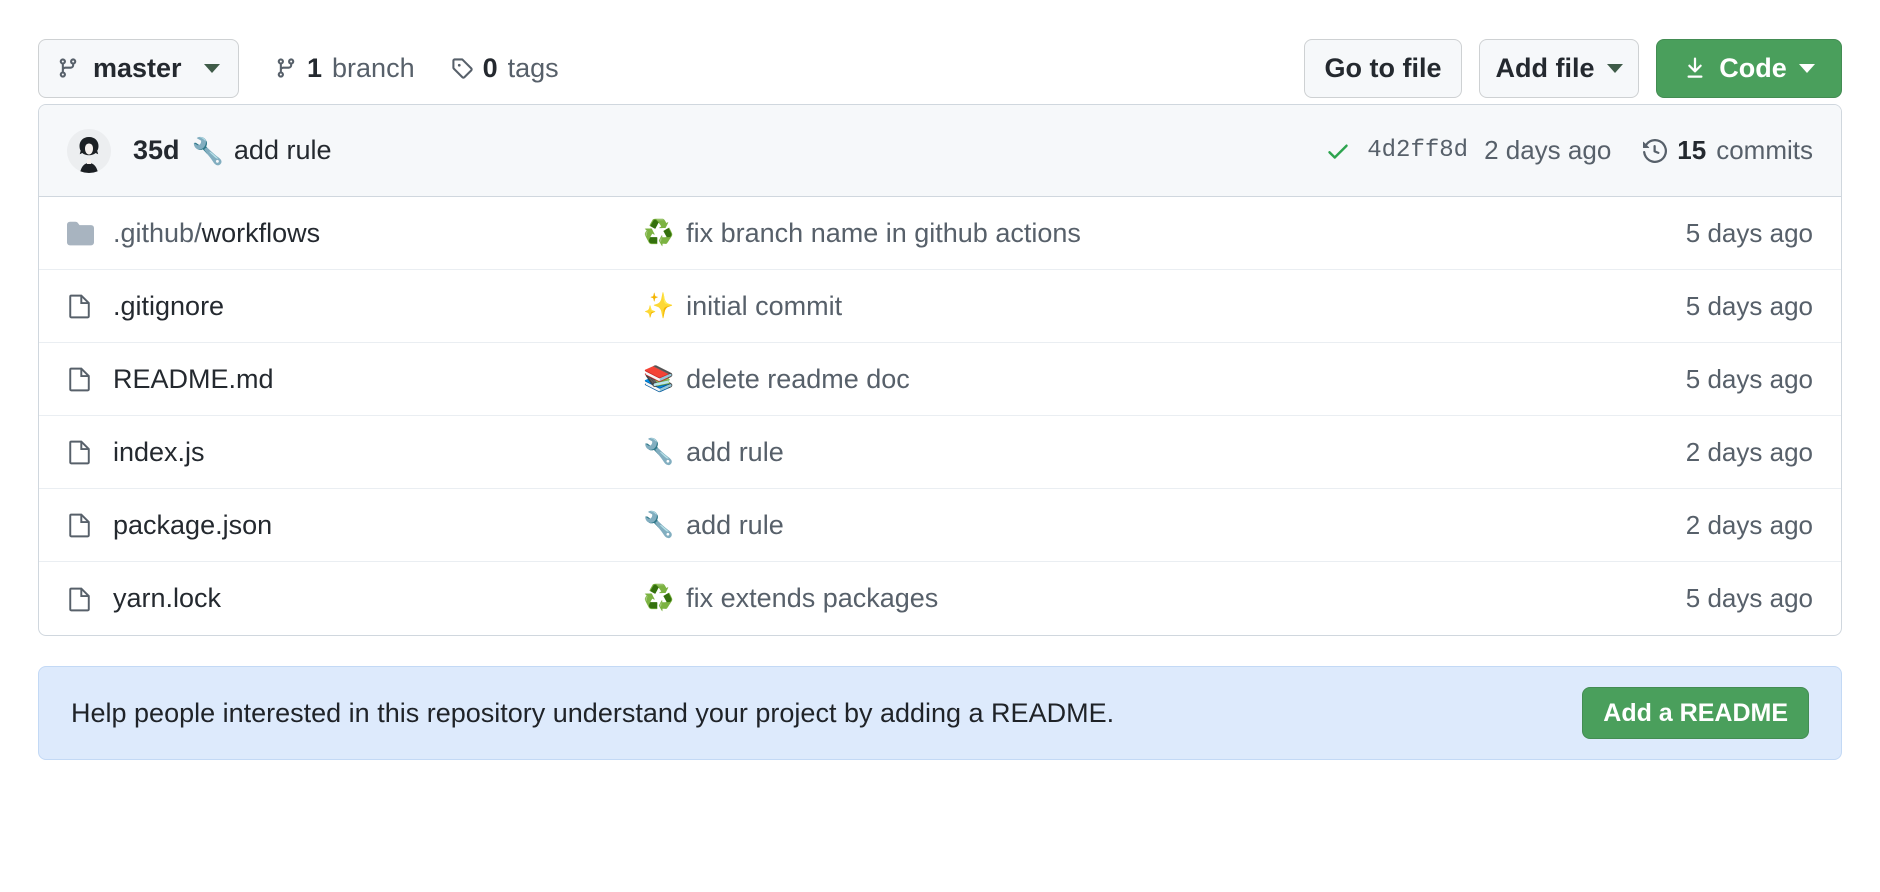 The image size is (1880, 892). I want to click on file-name: .gitignore, so click(378, 306).